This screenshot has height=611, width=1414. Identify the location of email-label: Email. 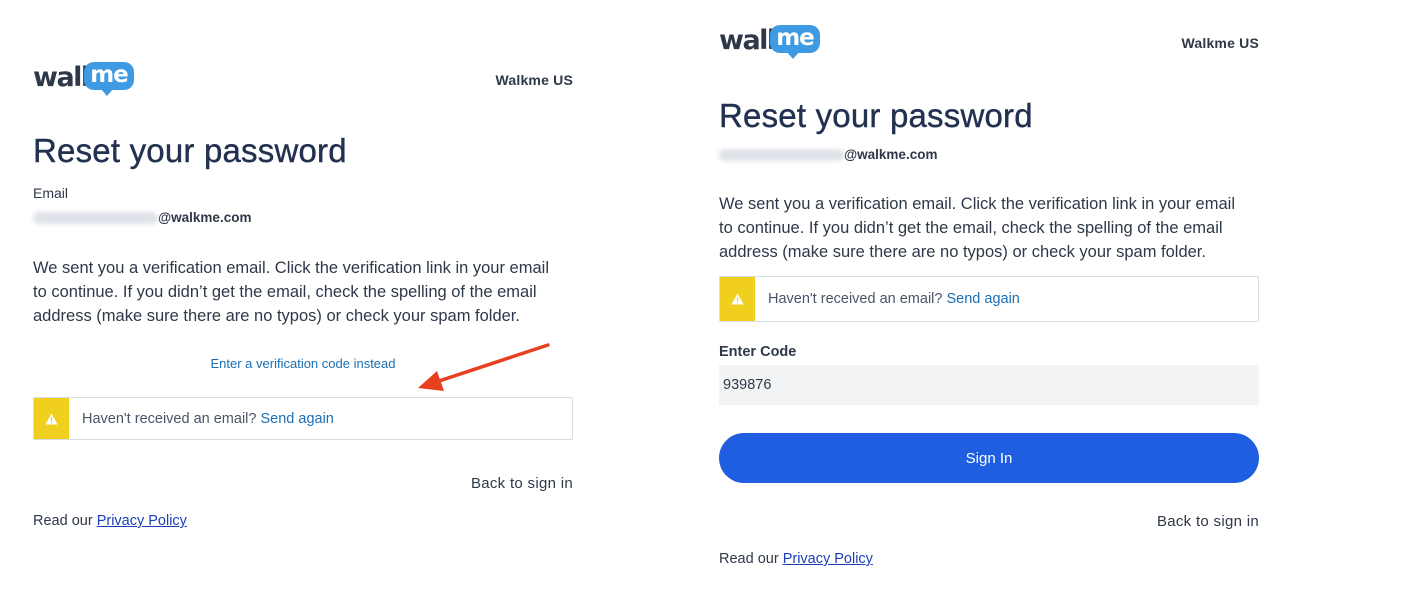
(51, 193).